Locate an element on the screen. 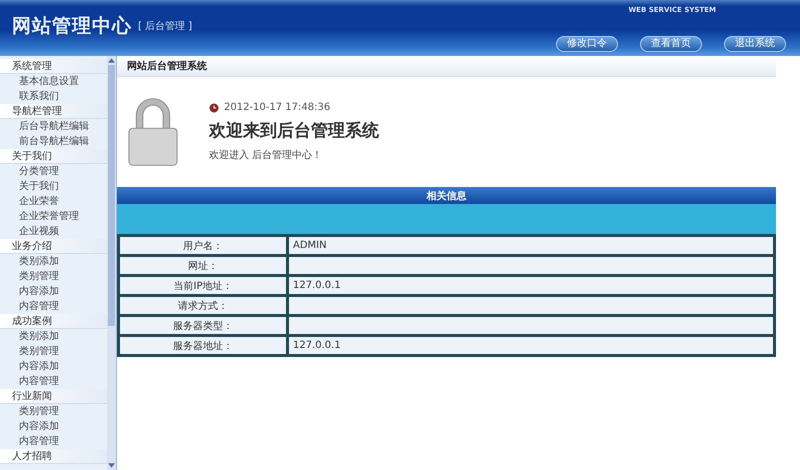 The width and height of the screenshot is (800, 470). menu-item: 企业荣誉 is located at coordinates (53, 201).